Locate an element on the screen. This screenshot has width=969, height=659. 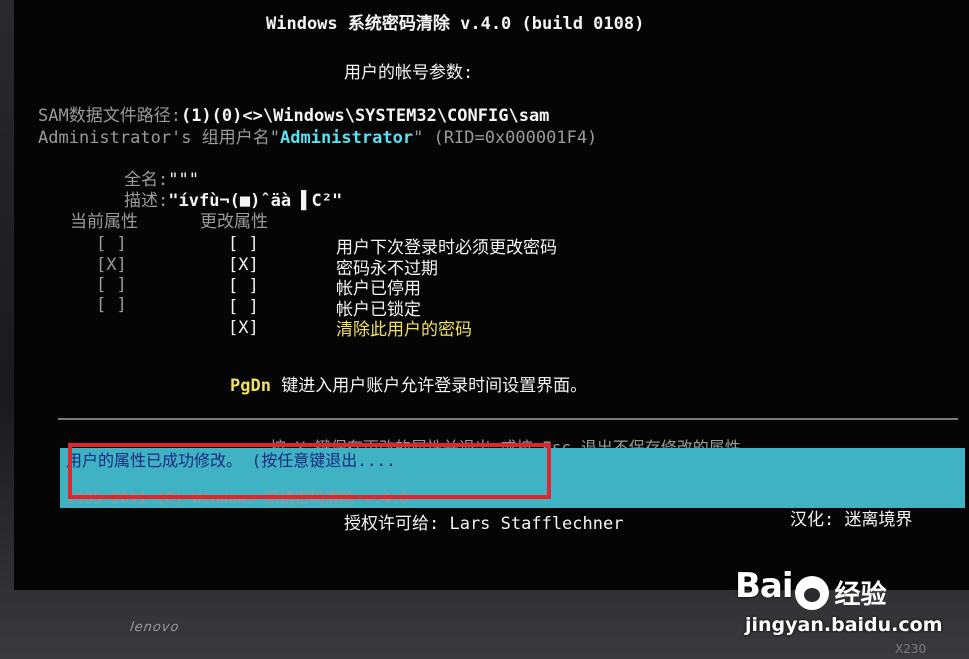
localized-by: 汉化: 迷离境界 is located at coordinates (851, 520).